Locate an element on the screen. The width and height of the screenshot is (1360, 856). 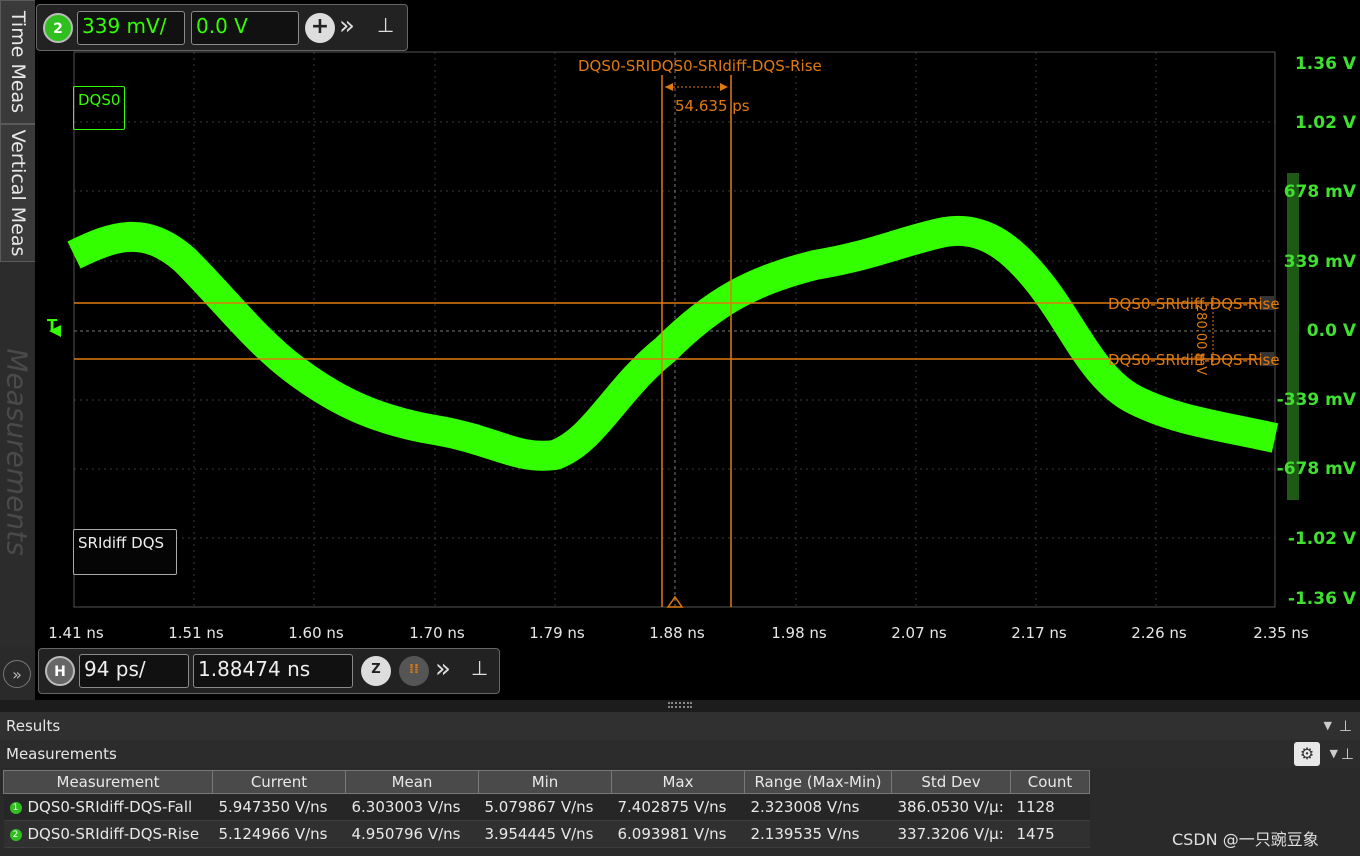
time-meas-tab-label: Time Meas is located at coordinates (18, 62).